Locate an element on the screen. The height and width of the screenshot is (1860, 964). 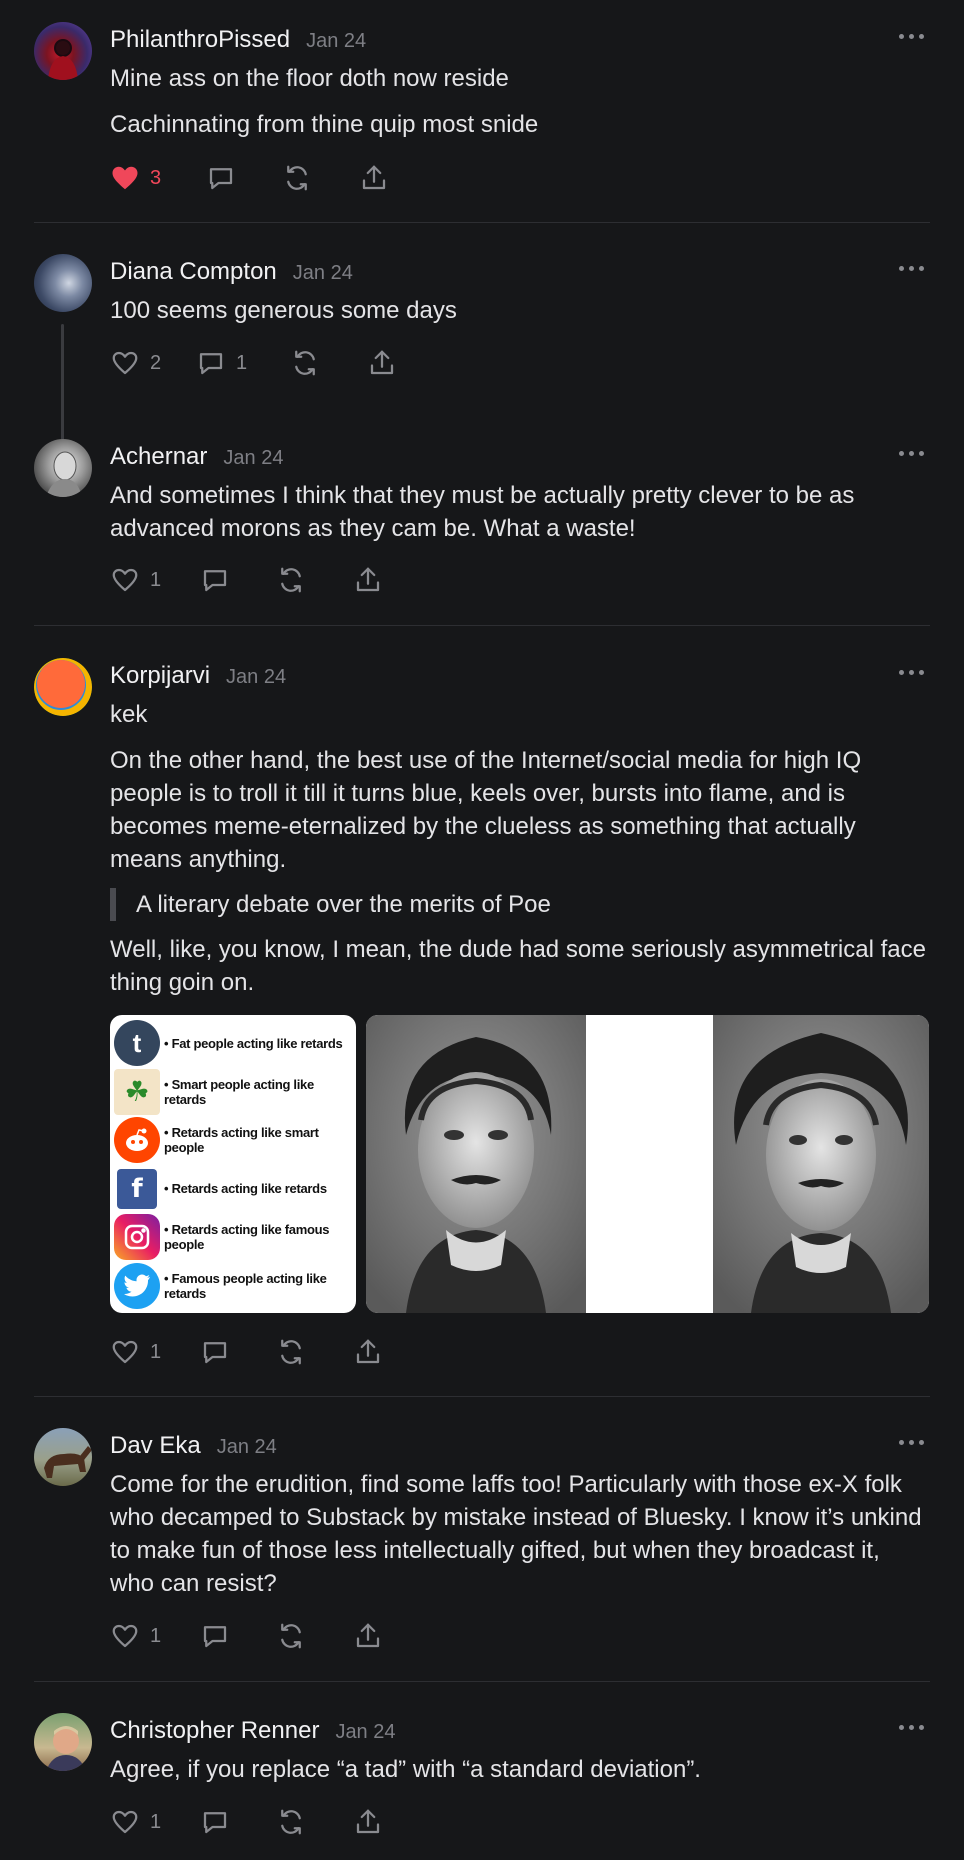
author-name: Diana Compton is located at coordinates (193, 272).